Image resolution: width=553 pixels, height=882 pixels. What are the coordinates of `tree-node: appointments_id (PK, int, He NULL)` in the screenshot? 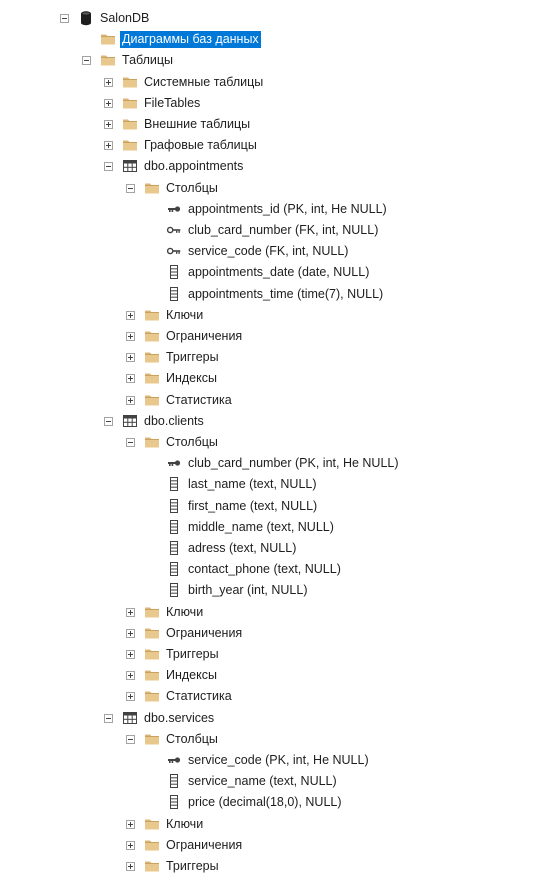 It's located at (276, 209).